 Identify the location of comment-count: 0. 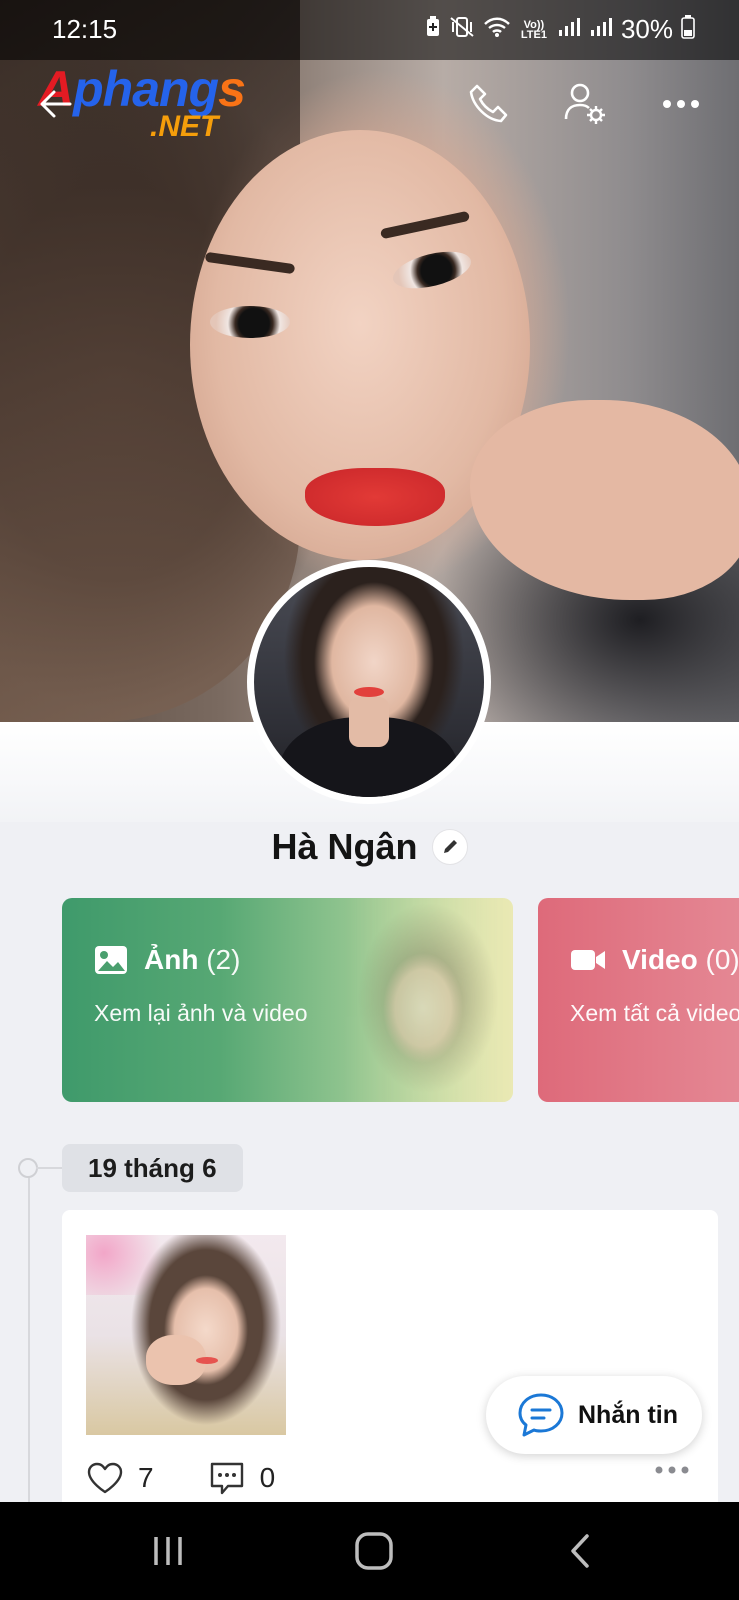
(267, 1477).